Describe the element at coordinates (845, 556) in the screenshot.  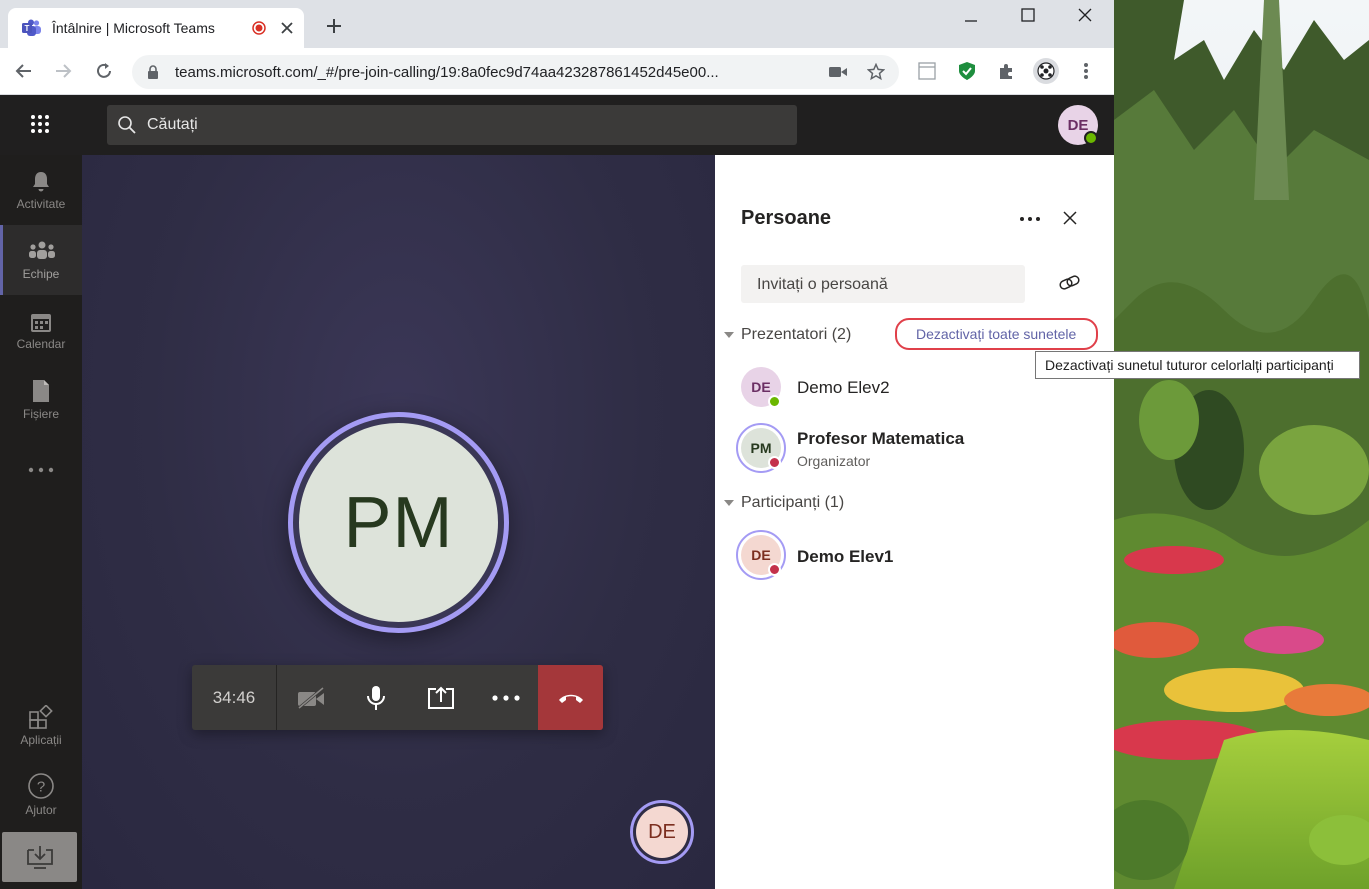
I see `participant-name: Demo Elev1` at that location.